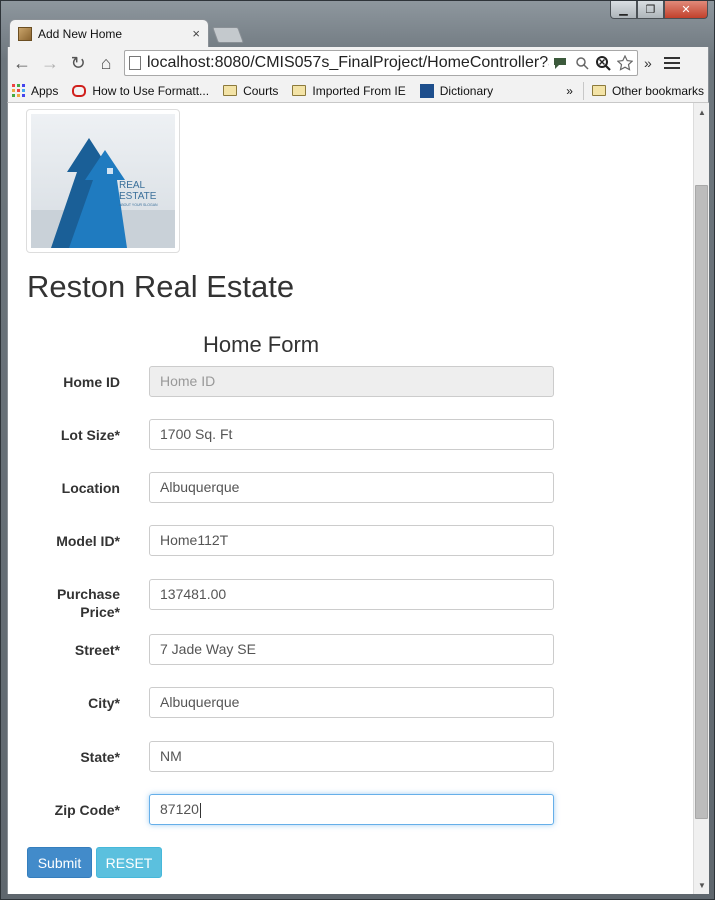 This screenshot has width=715, height=900. What do you see at coordinates (650, 10) in the screenshot?
I see `maximize-button: ❐` at bounding box center [650, 10].